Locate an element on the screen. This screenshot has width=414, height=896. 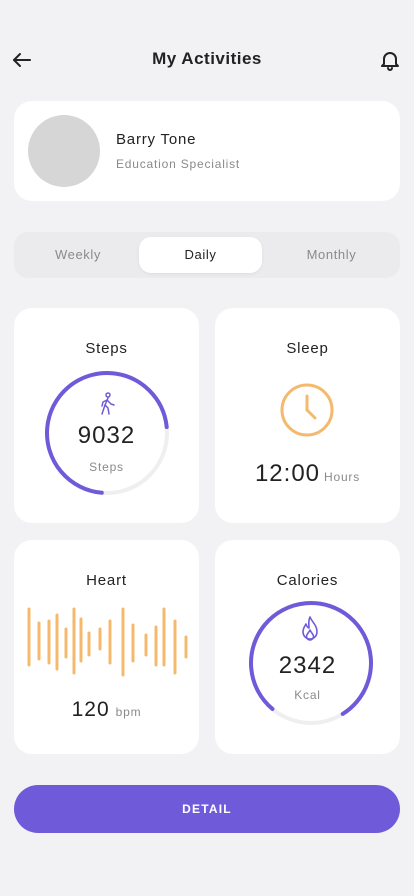
steps-value: 9032 is located at coordinates (106, 435).